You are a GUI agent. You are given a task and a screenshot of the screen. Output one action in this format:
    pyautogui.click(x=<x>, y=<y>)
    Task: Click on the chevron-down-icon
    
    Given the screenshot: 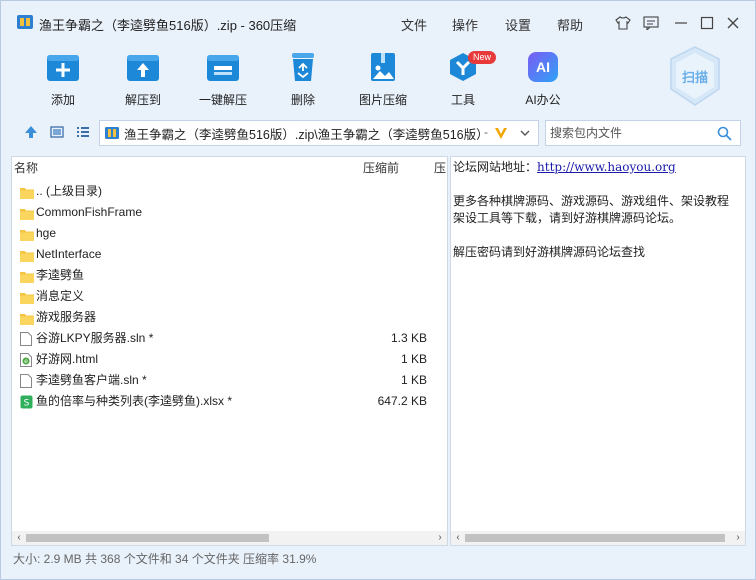 What is the action you would take?
    pyautogui.click(x=525, y=133)
    